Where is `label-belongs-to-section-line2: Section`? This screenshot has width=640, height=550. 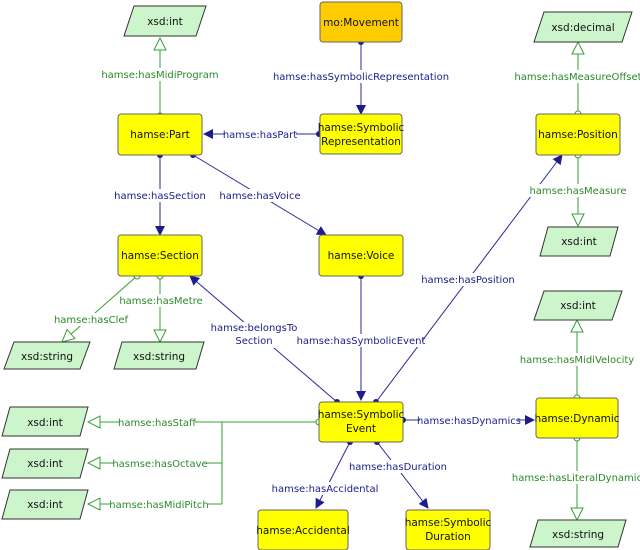 label-belongs-to-section-line2: Section is located at coordinates (253, 341).